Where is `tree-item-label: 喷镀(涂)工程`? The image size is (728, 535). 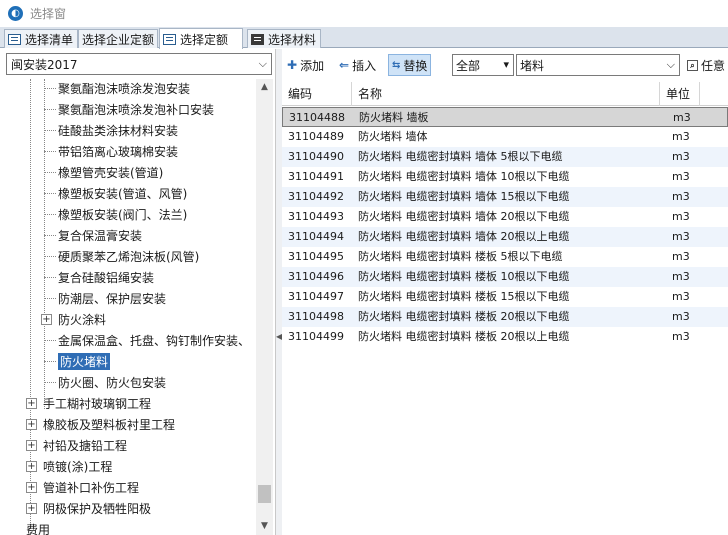 tree-item-label: 喷镀(涂)工程 is located at coordinates (78, 466).